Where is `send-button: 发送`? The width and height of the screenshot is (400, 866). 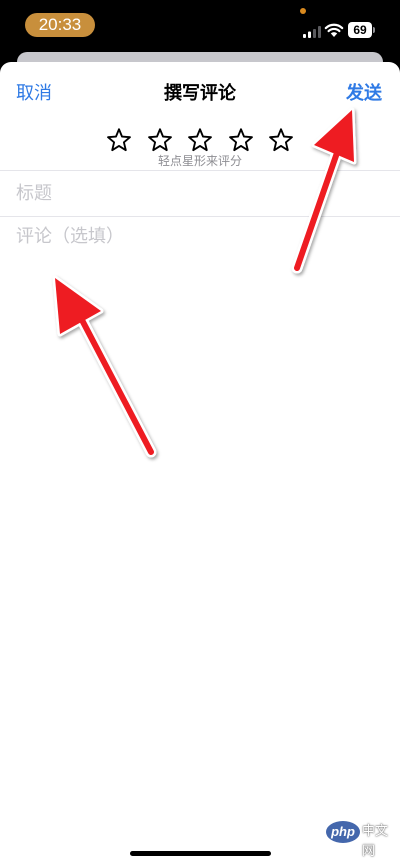 send-button: 发送 is located at coordinates (364, 94).